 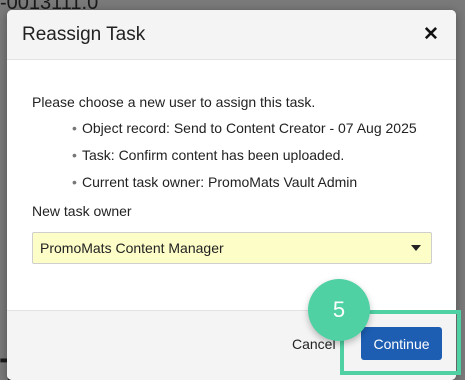 What do you see at coordinates (231, 35) in the screenshot?
I see `dialog-header: Reassign Task ✕` at bounding box center [231, 35].